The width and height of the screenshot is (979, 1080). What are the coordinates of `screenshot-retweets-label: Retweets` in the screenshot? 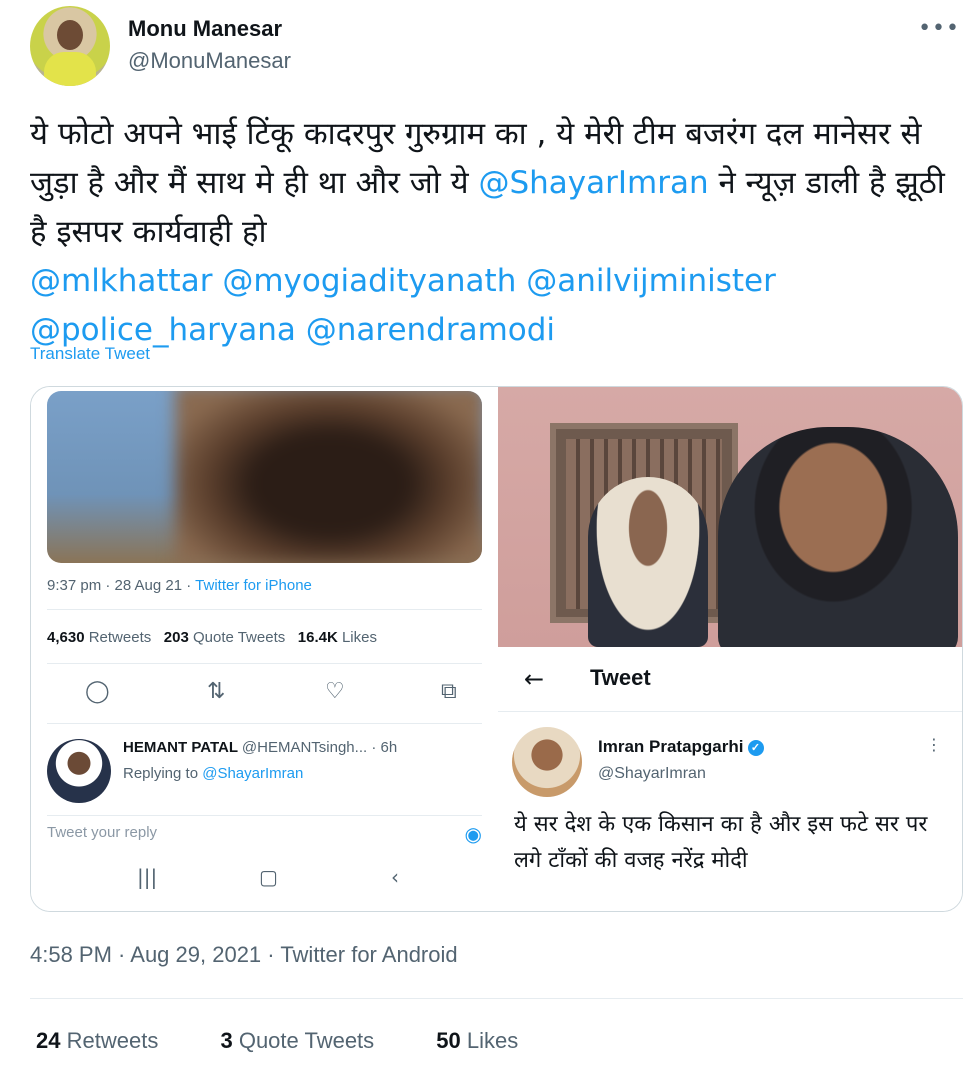 It's located at (120, 637).